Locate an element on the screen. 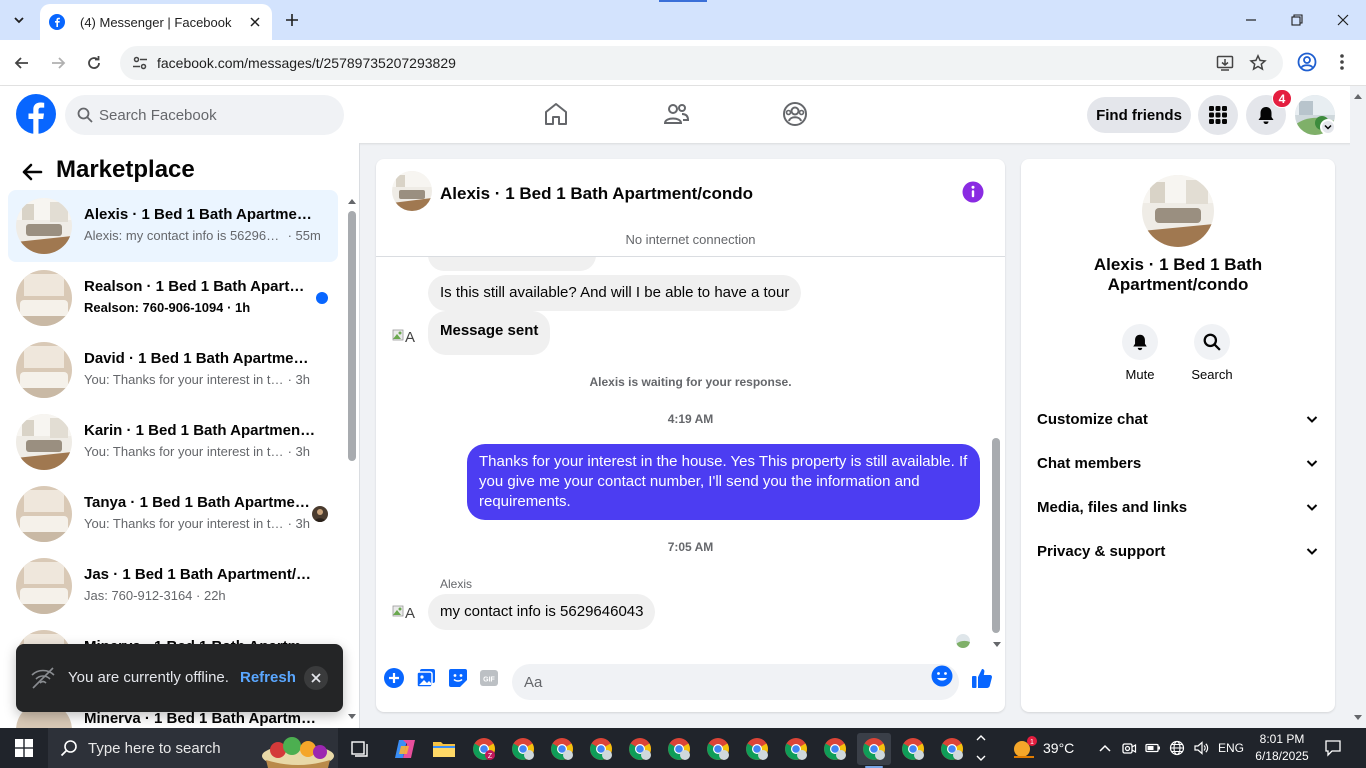  gif-button: GIF is located at coordinates (489, 678).